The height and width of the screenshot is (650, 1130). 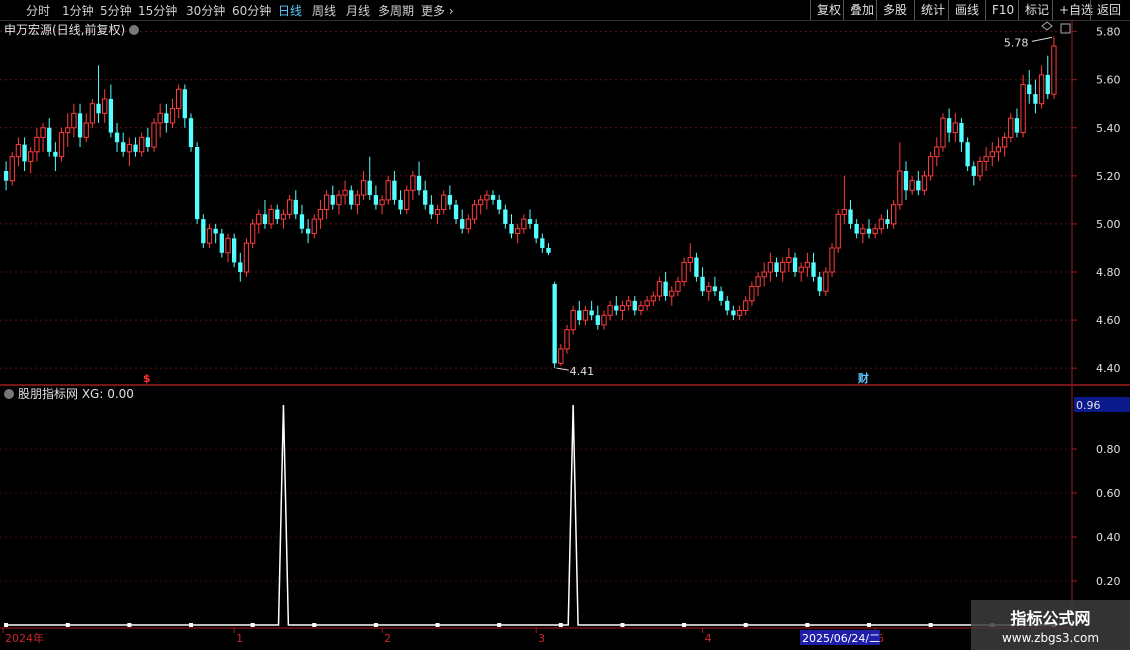 I want to click on high-label: 5.78, so click(x=1016, y=42).